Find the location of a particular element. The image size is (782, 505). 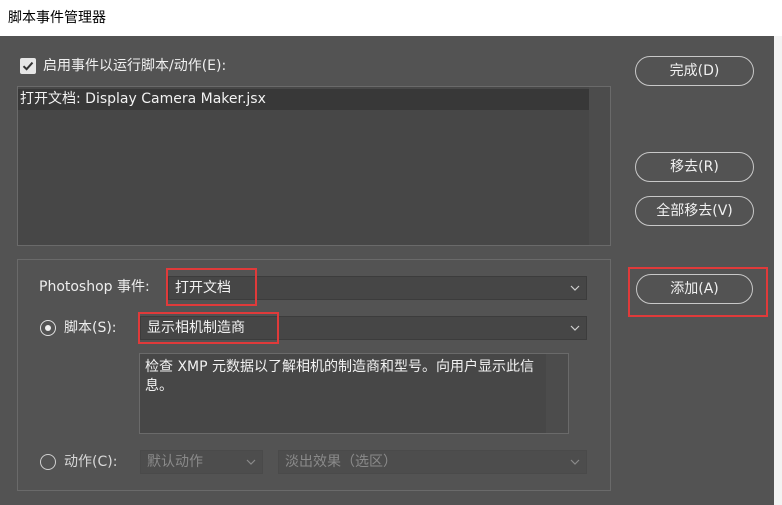

enable-events-label: 启用事件以运行脚本/动作(E): is located at coordinates (135, 66).